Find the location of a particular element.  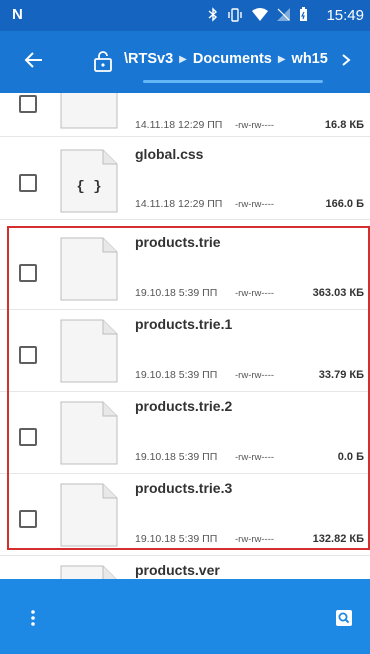

bluetooth-icon is located at coordinates (213, 14).